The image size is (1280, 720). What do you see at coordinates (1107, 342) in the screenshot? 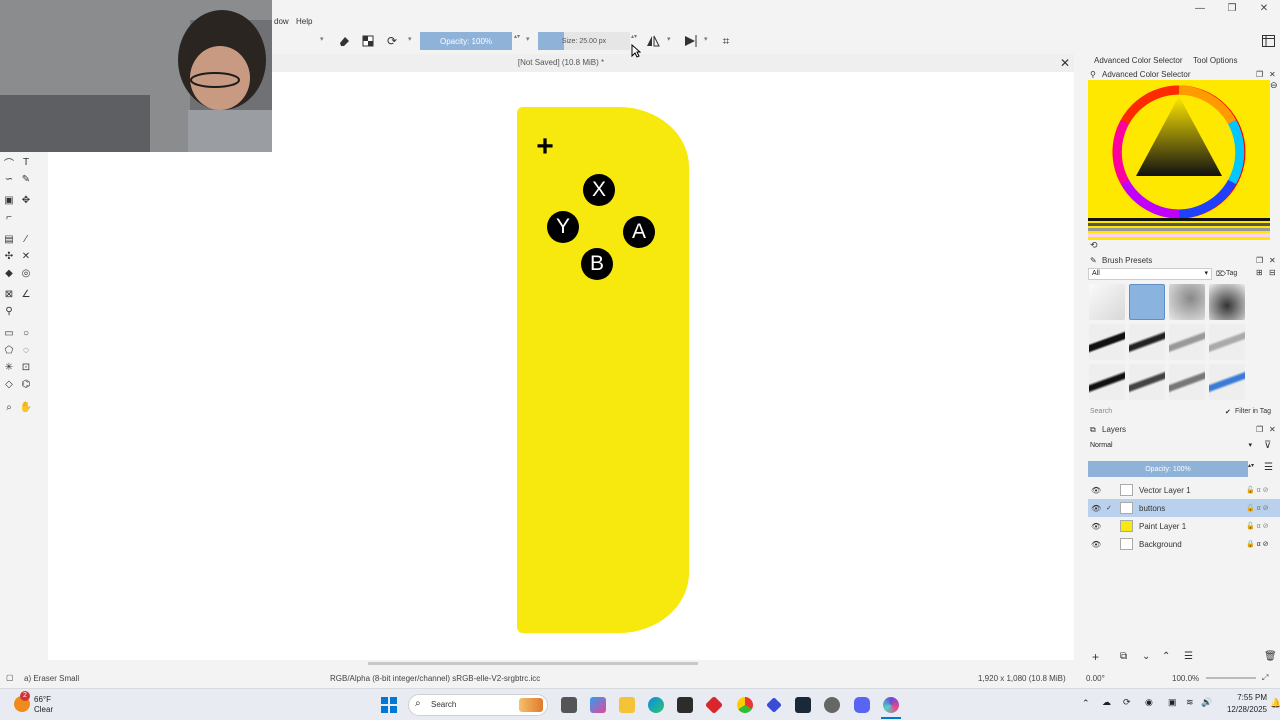
I see `brush-preset-pen` at bounding box center [1107, 342].